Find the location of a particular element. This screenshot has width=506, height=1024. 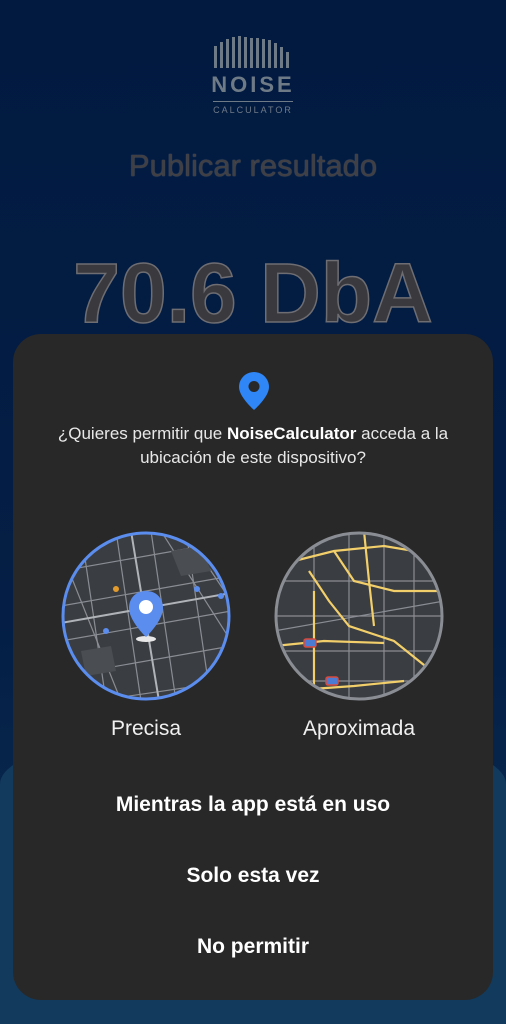

app-name: NoiseCalculator is located at coordinates (292, 433).